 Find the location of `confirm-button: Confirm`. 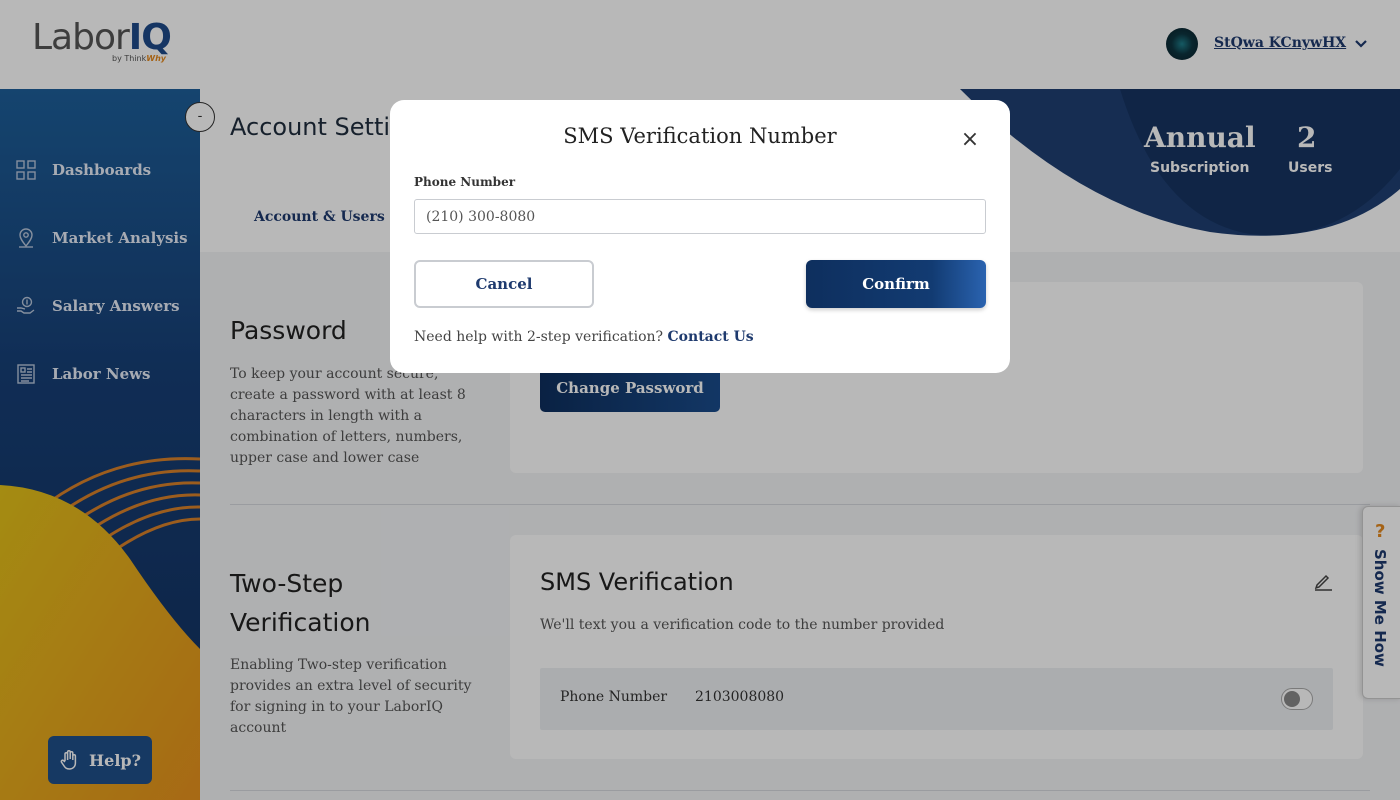

confirm-button: Confirm is located at coordinates (896, 284).